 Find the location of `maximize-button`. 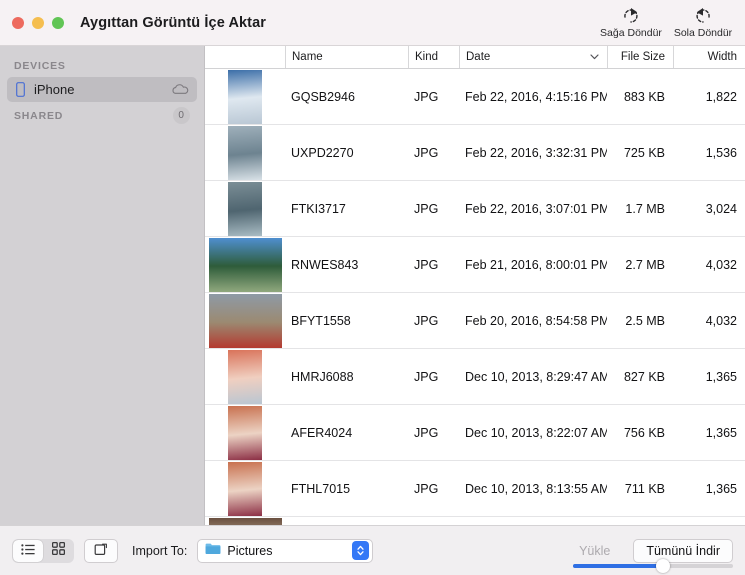

maximize-button is located at coordinates (58, 22).